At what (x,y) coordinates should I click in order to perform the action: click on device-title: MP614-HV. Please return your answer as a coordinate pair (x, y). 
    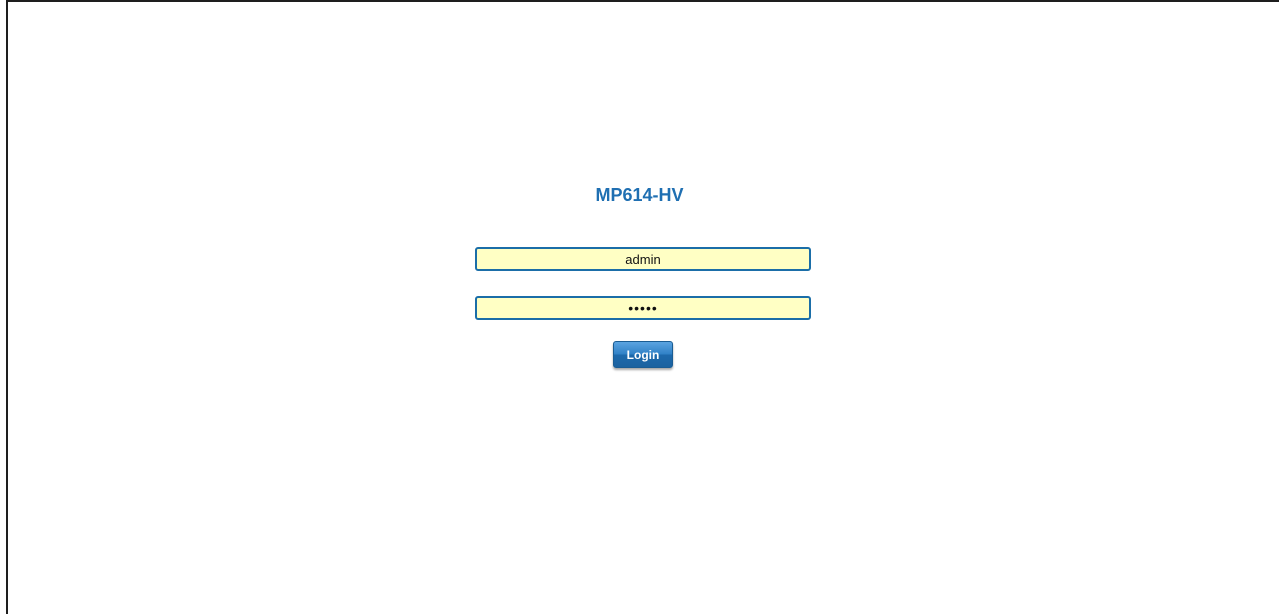
    Looking at the image, I should click on (639, 195).